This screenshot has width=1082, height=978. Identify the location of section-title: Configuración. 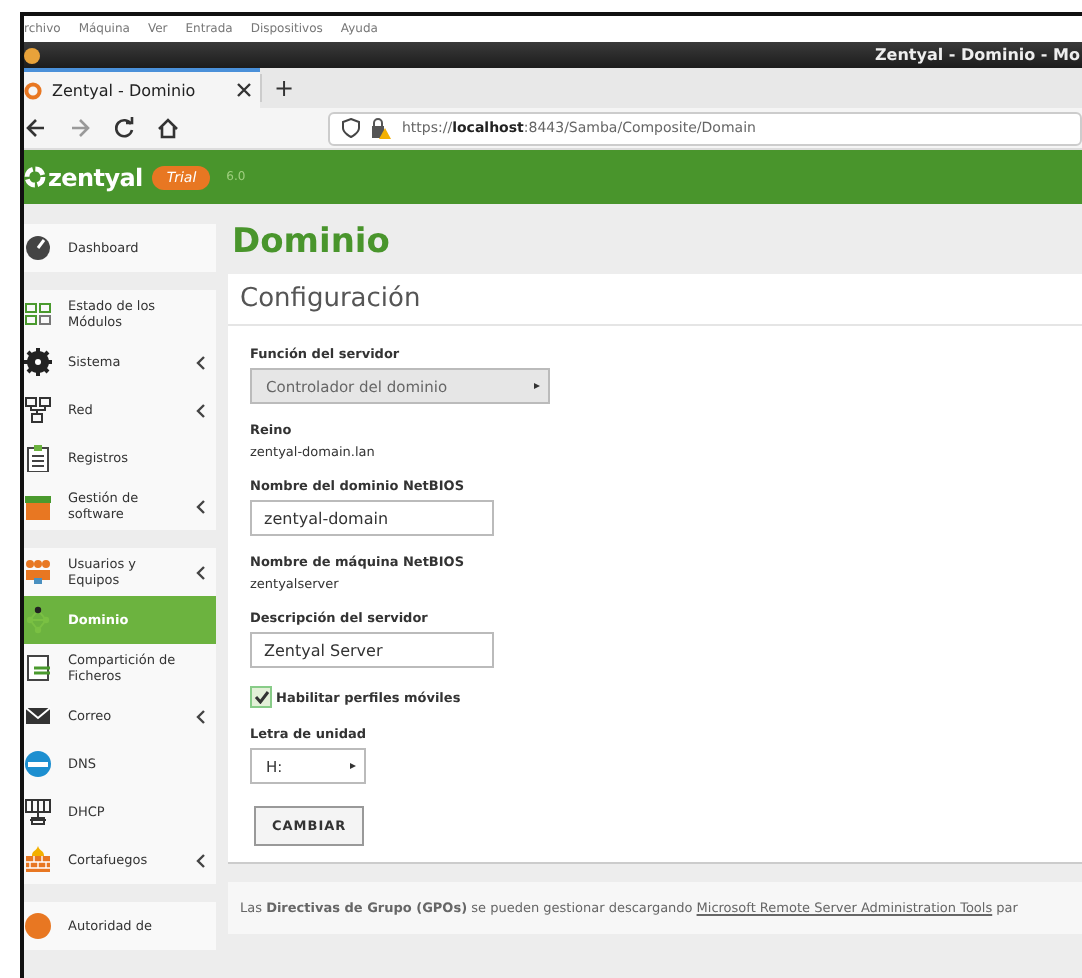
(655, 300).